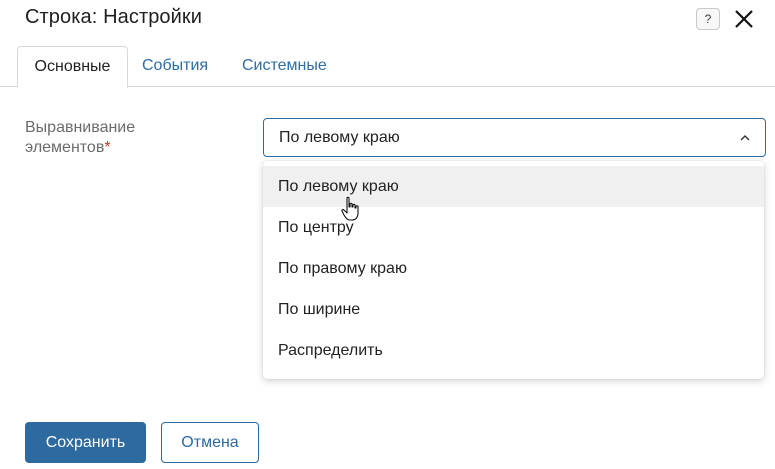 This screenshot has width=775, height=469. Describe the element at coordinates (513, 186) in the screenshot. I see `option-left: По левому краю` at that location.